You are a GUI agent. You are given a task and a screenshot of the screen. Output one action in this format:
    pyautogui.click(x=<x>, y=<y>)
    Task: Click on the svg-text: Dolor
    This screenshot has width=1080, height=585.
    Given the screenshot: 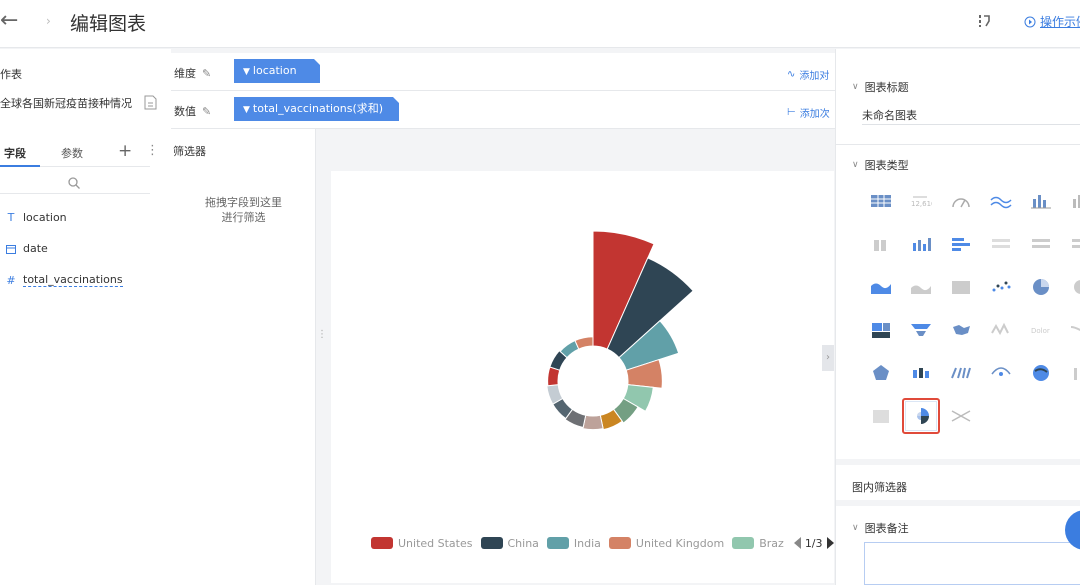 What is the action you would take?
    pyautogui.click(x=1040, y=331)
    